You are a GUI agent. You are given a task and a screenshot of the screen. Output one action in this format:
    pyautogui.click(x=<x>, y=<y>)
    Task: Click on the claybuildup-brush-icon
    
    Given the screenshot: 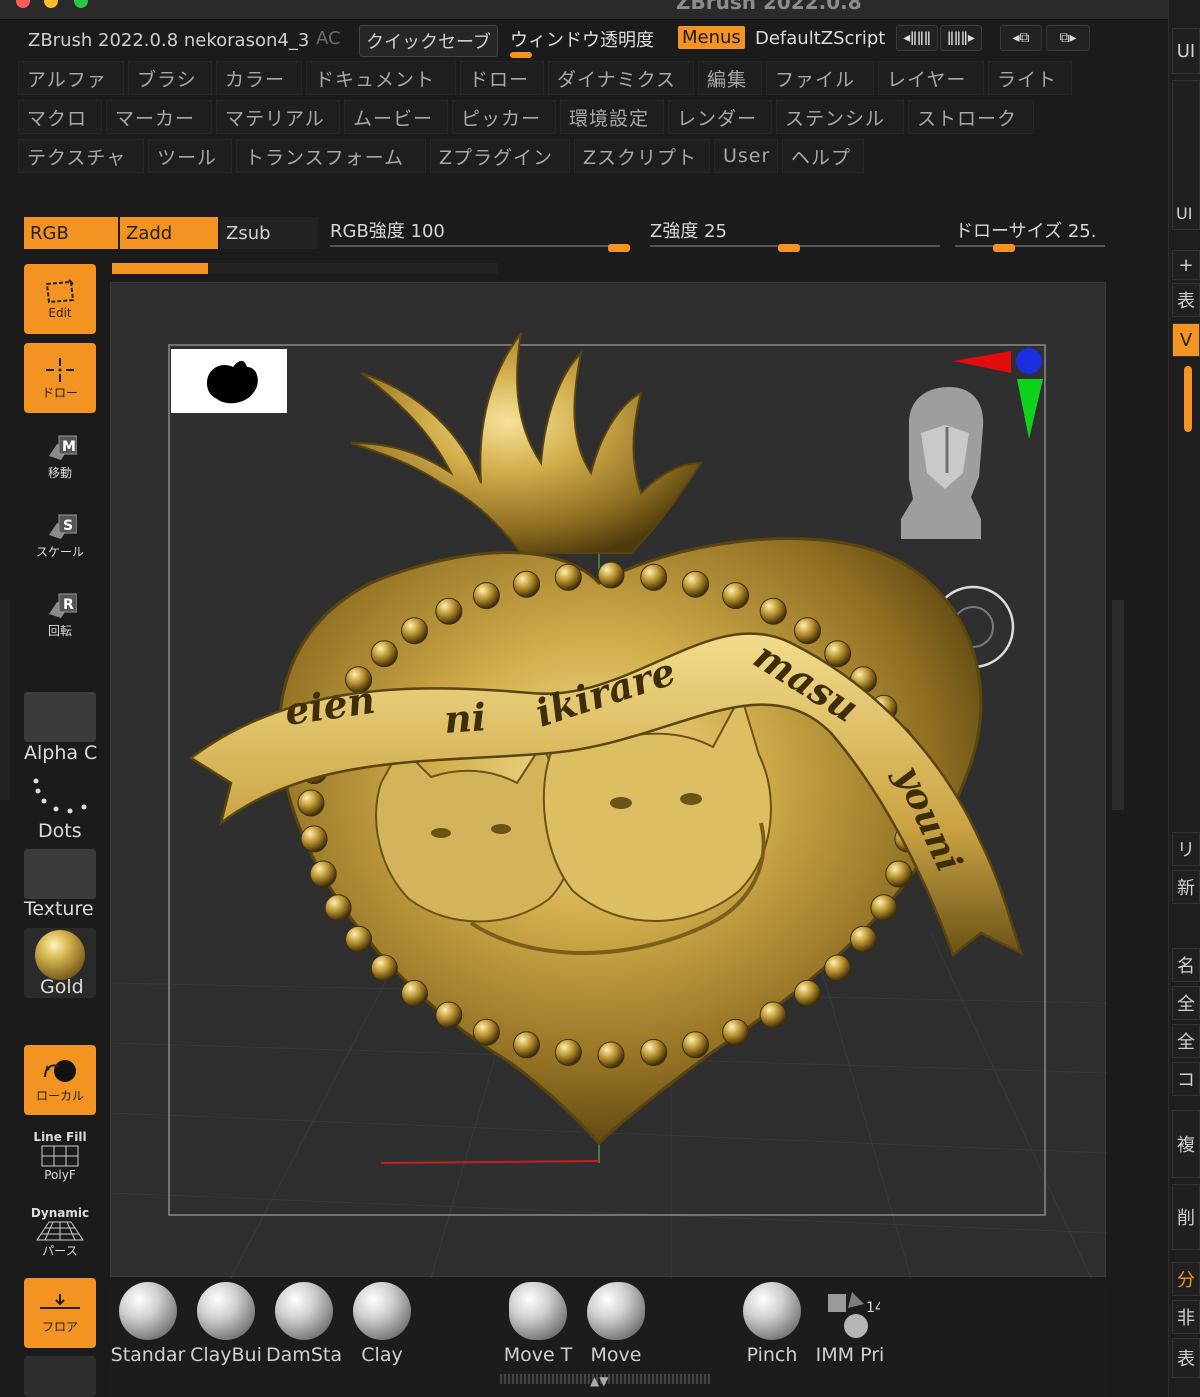 What is the action you would take?
    pyautogui.click(x=226, y=1311)
    